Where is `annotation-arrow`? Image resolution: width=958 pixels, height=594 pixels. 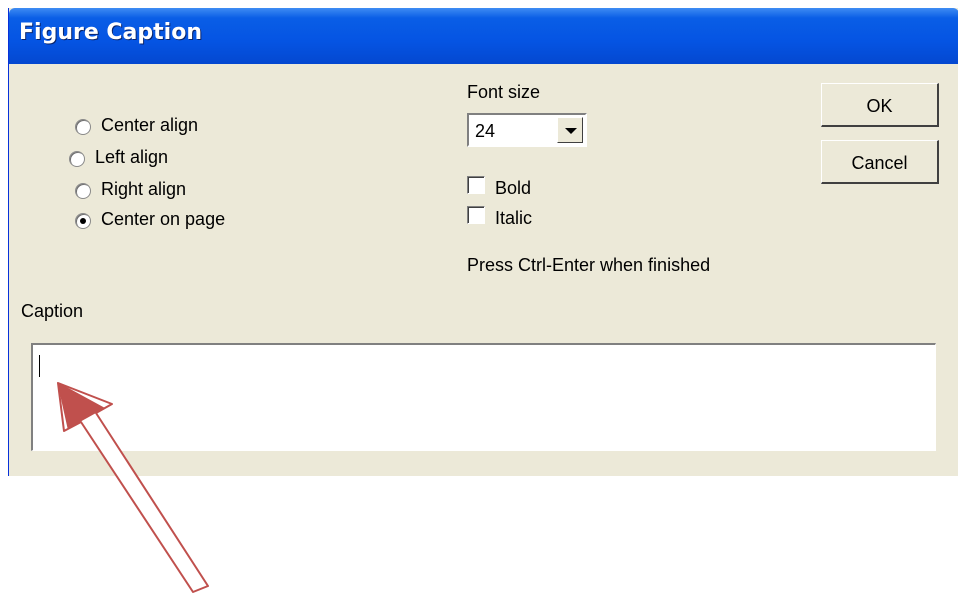 annotation-arrow is located at coordinates (133, 487).